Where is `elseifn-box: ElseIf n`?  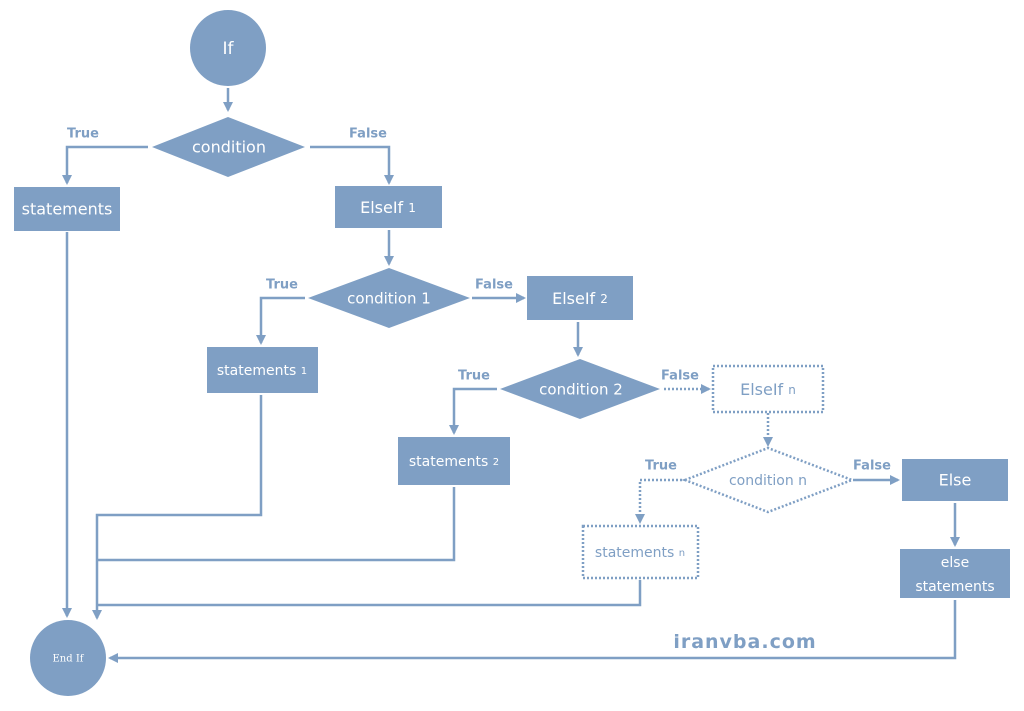
elseifn-box: ElseIf n is located at coordinates (768, 389).